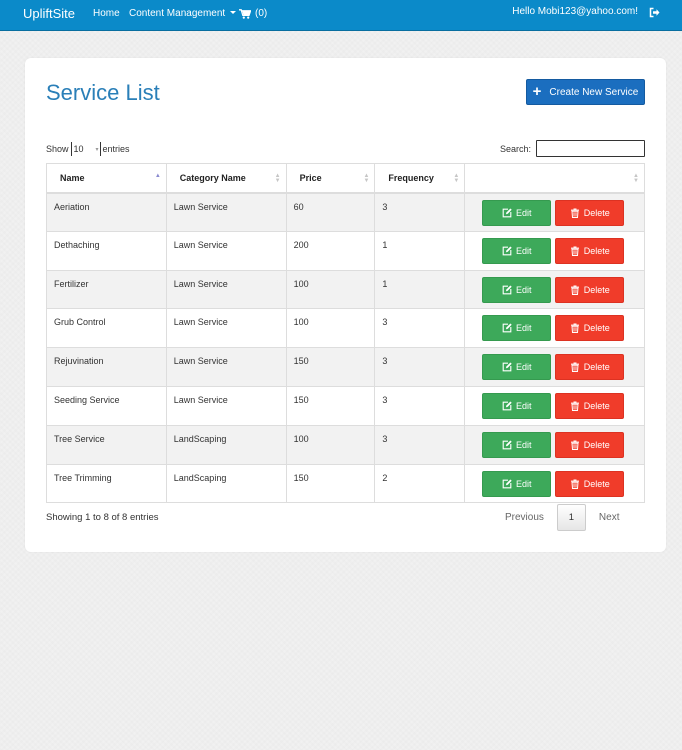 This screenshot has width=682, height=750. I want to click on column-header-label: Name, so click(72, 177).